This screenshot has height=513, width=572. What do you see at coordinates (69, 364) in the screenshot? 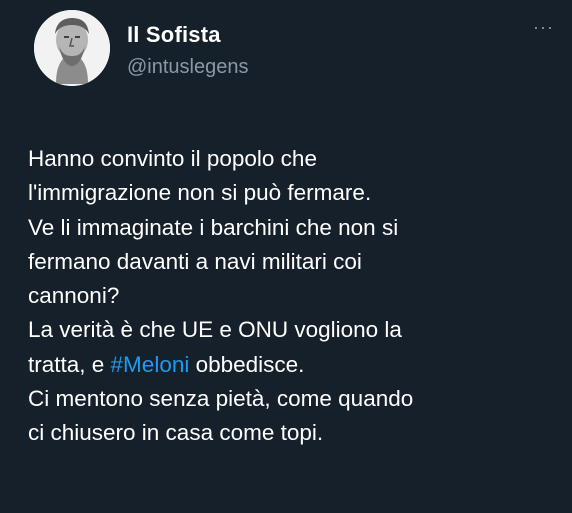
I see `tweet-text-segment: tratta, e` at bounding box center [69, 364].